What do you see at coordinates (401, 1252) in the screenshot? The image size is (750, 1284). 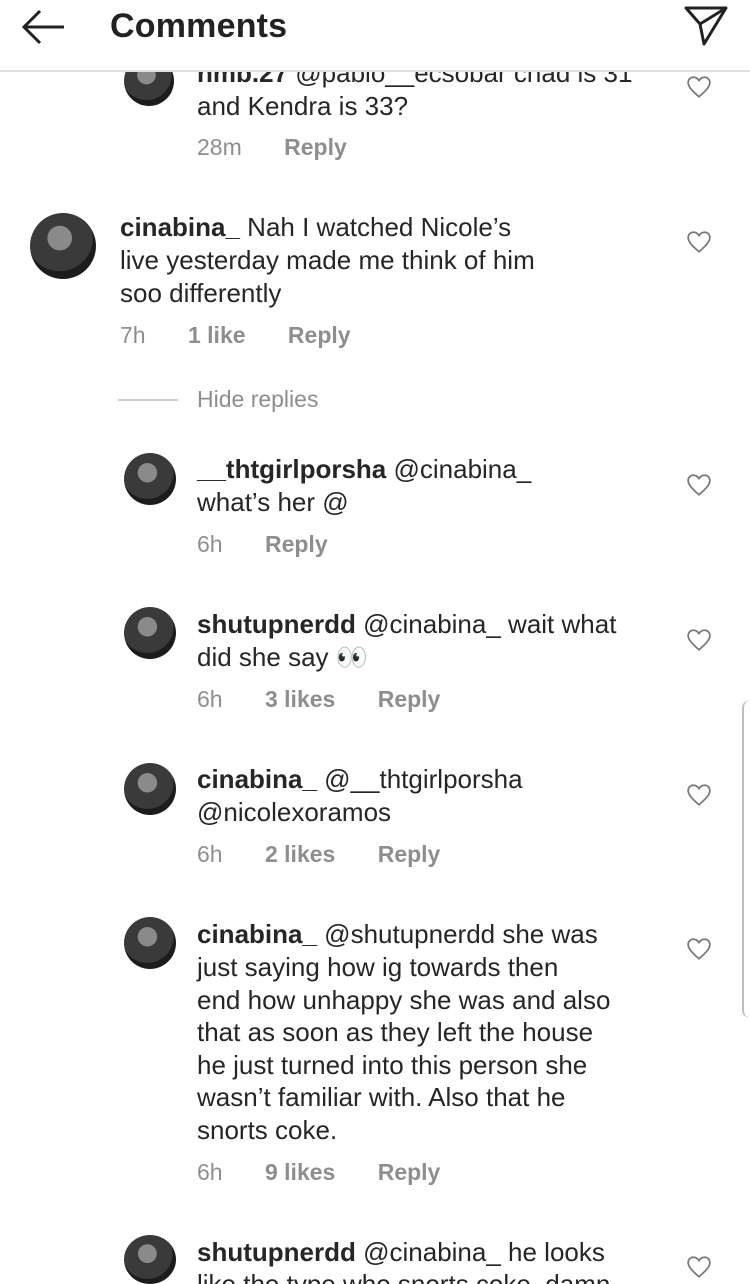 I see `comment-text: shutupnerdd @cinabina_ he looks` at bounding box center [401, 1252].